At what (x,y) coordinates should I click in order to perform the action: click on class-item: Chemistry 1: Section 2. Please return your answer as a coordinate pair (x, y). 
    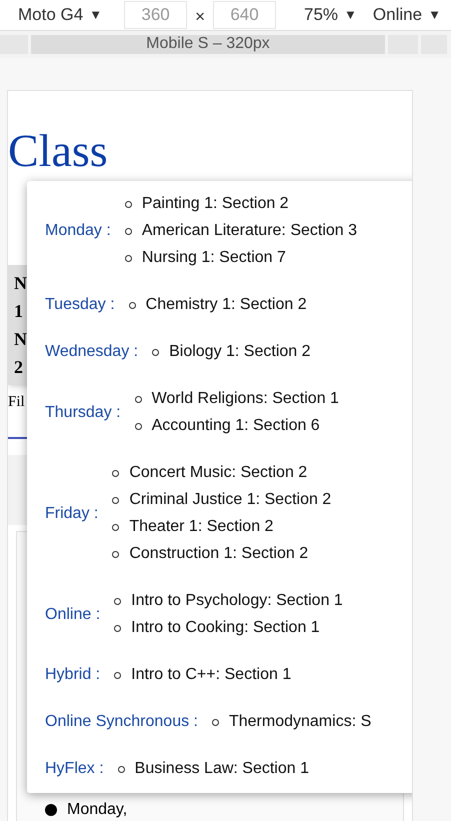
    Looking at the image, I should click on (226, 305).